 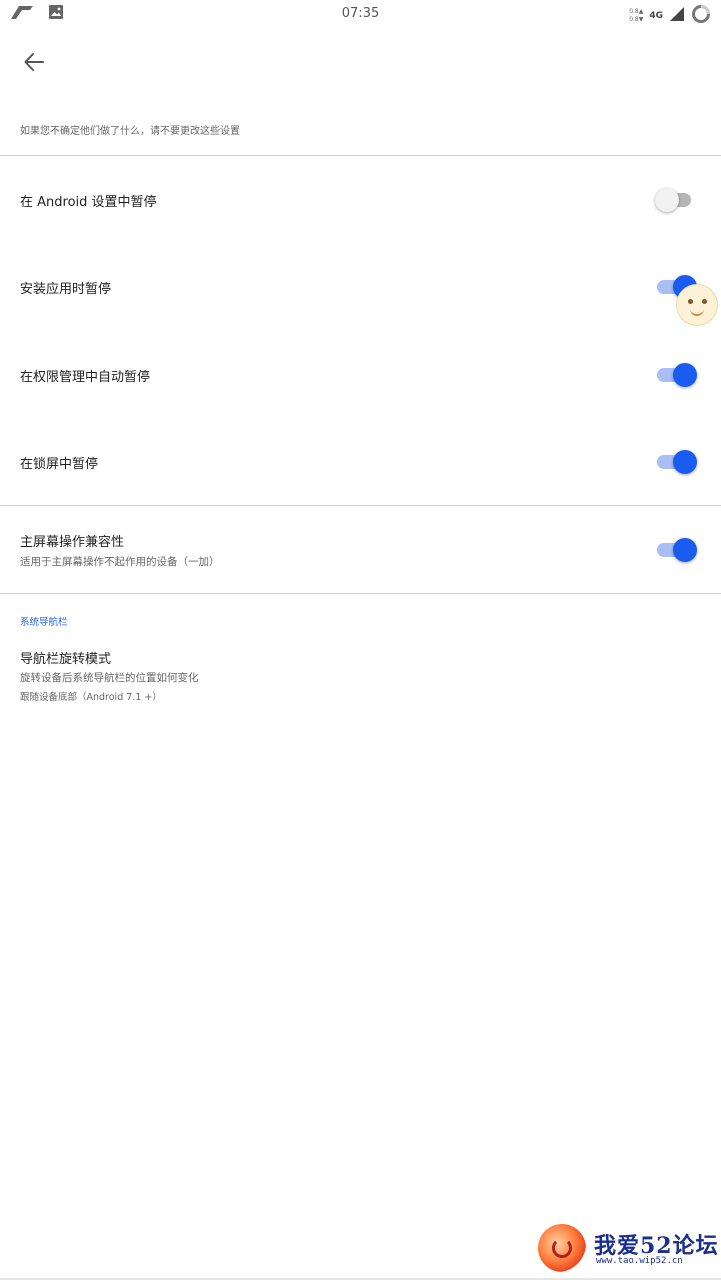 I want to click on status-right-icons: 0.8▲ 0.8▼ 4G, so click(x=670, y=16).